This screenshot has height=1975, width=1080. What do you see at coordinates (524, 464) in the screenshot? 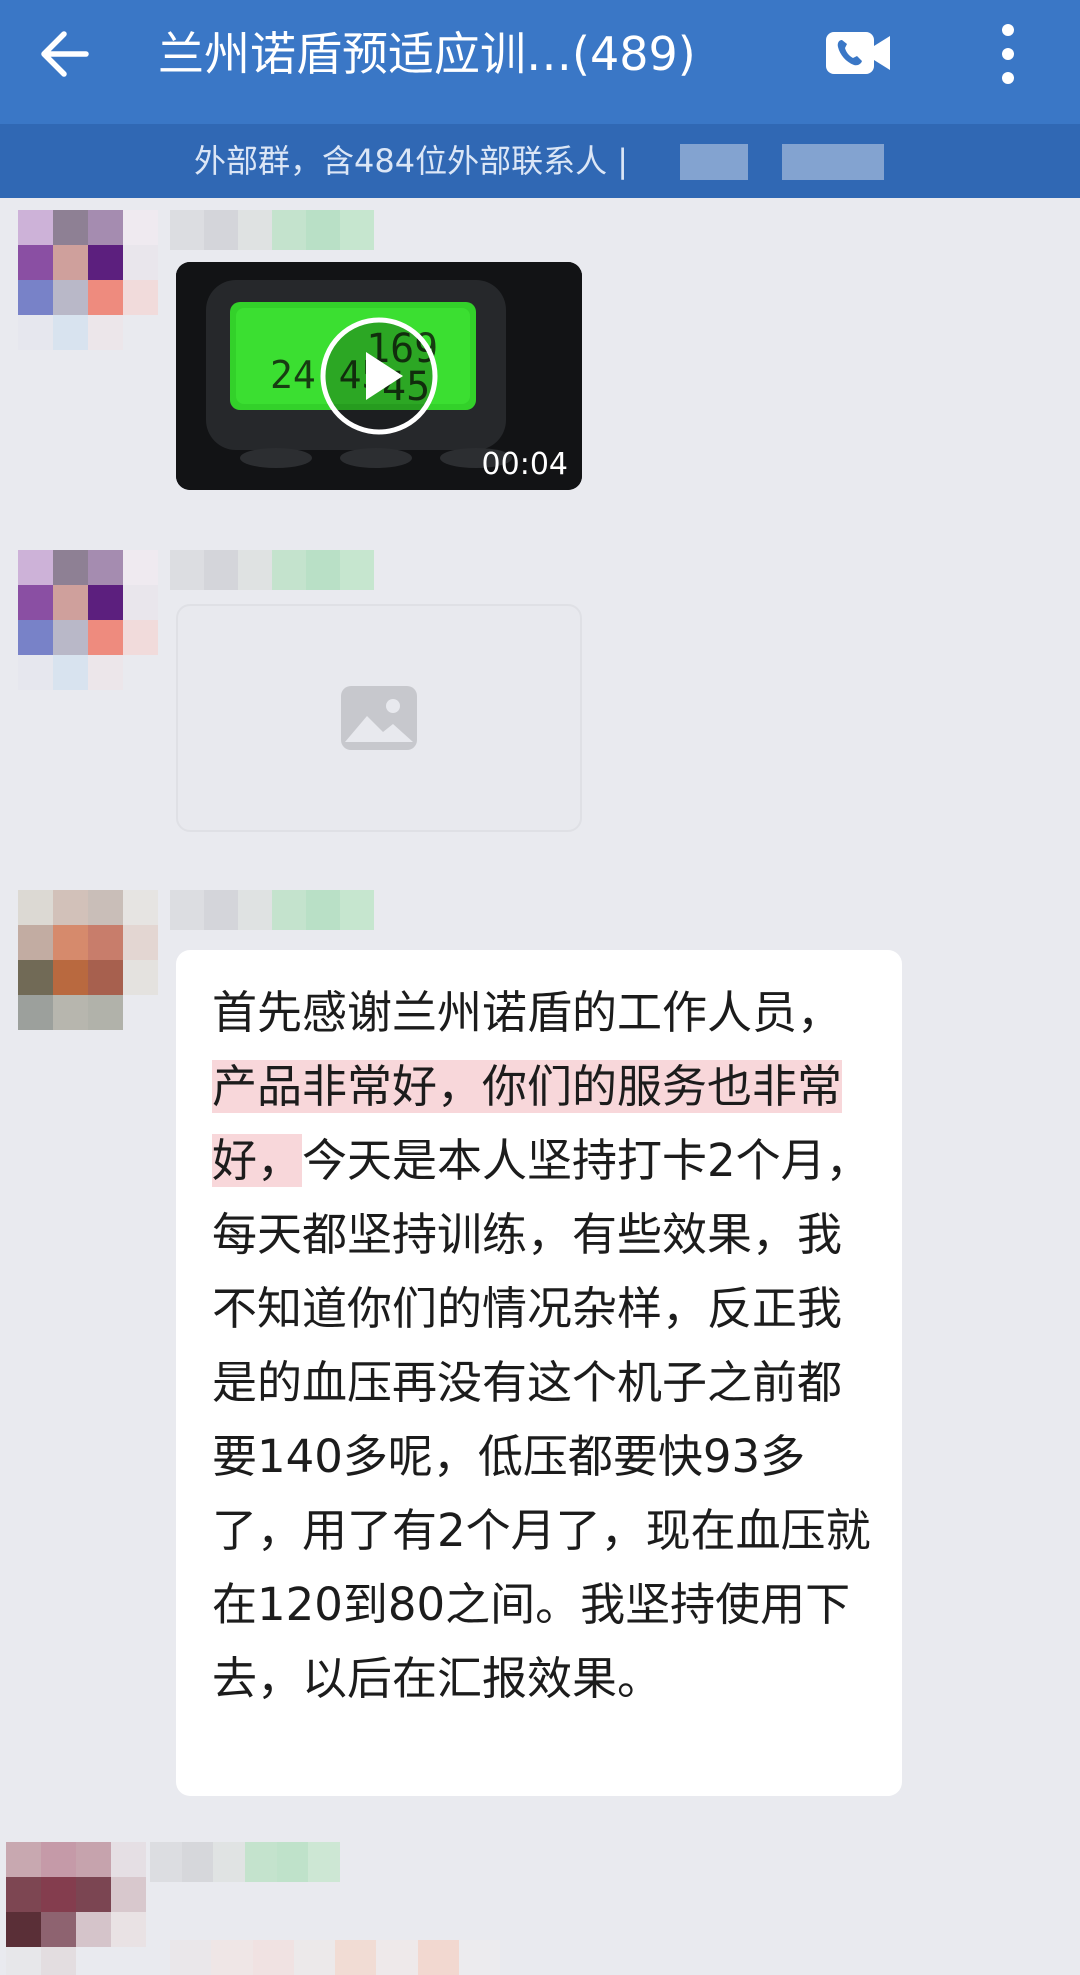
I see `video-duration: 00:04` at bounding box center [524, 464].